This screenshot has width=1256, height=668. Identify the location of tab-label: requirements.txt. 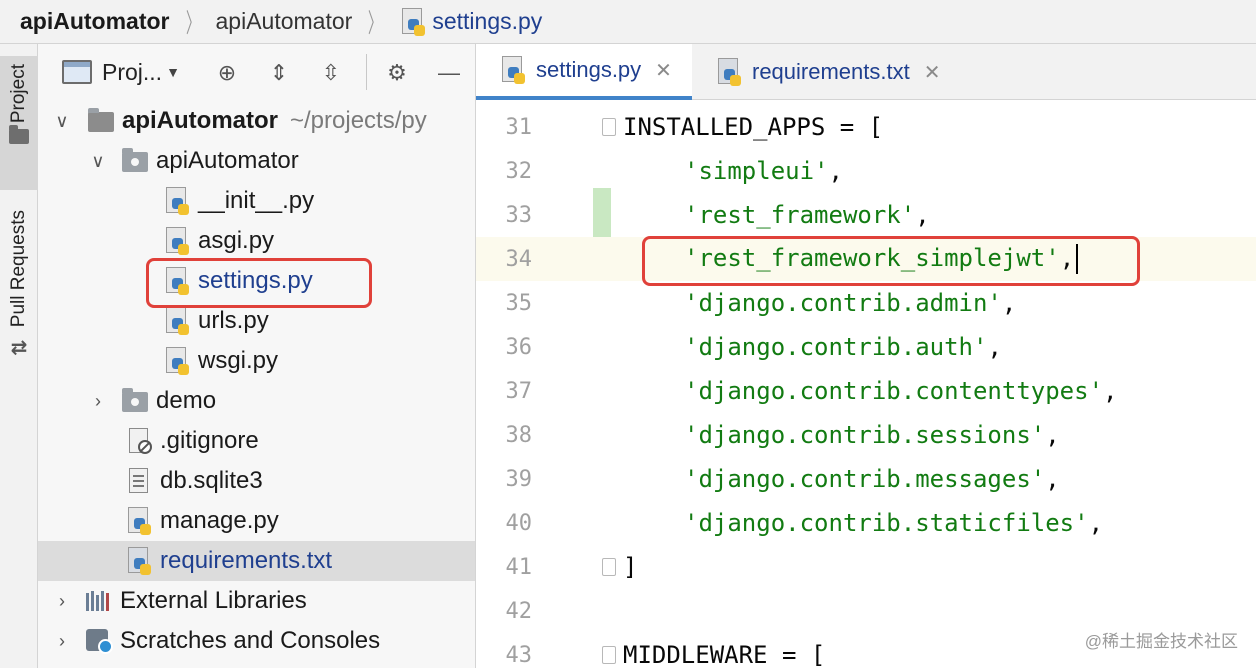
(831, 71).